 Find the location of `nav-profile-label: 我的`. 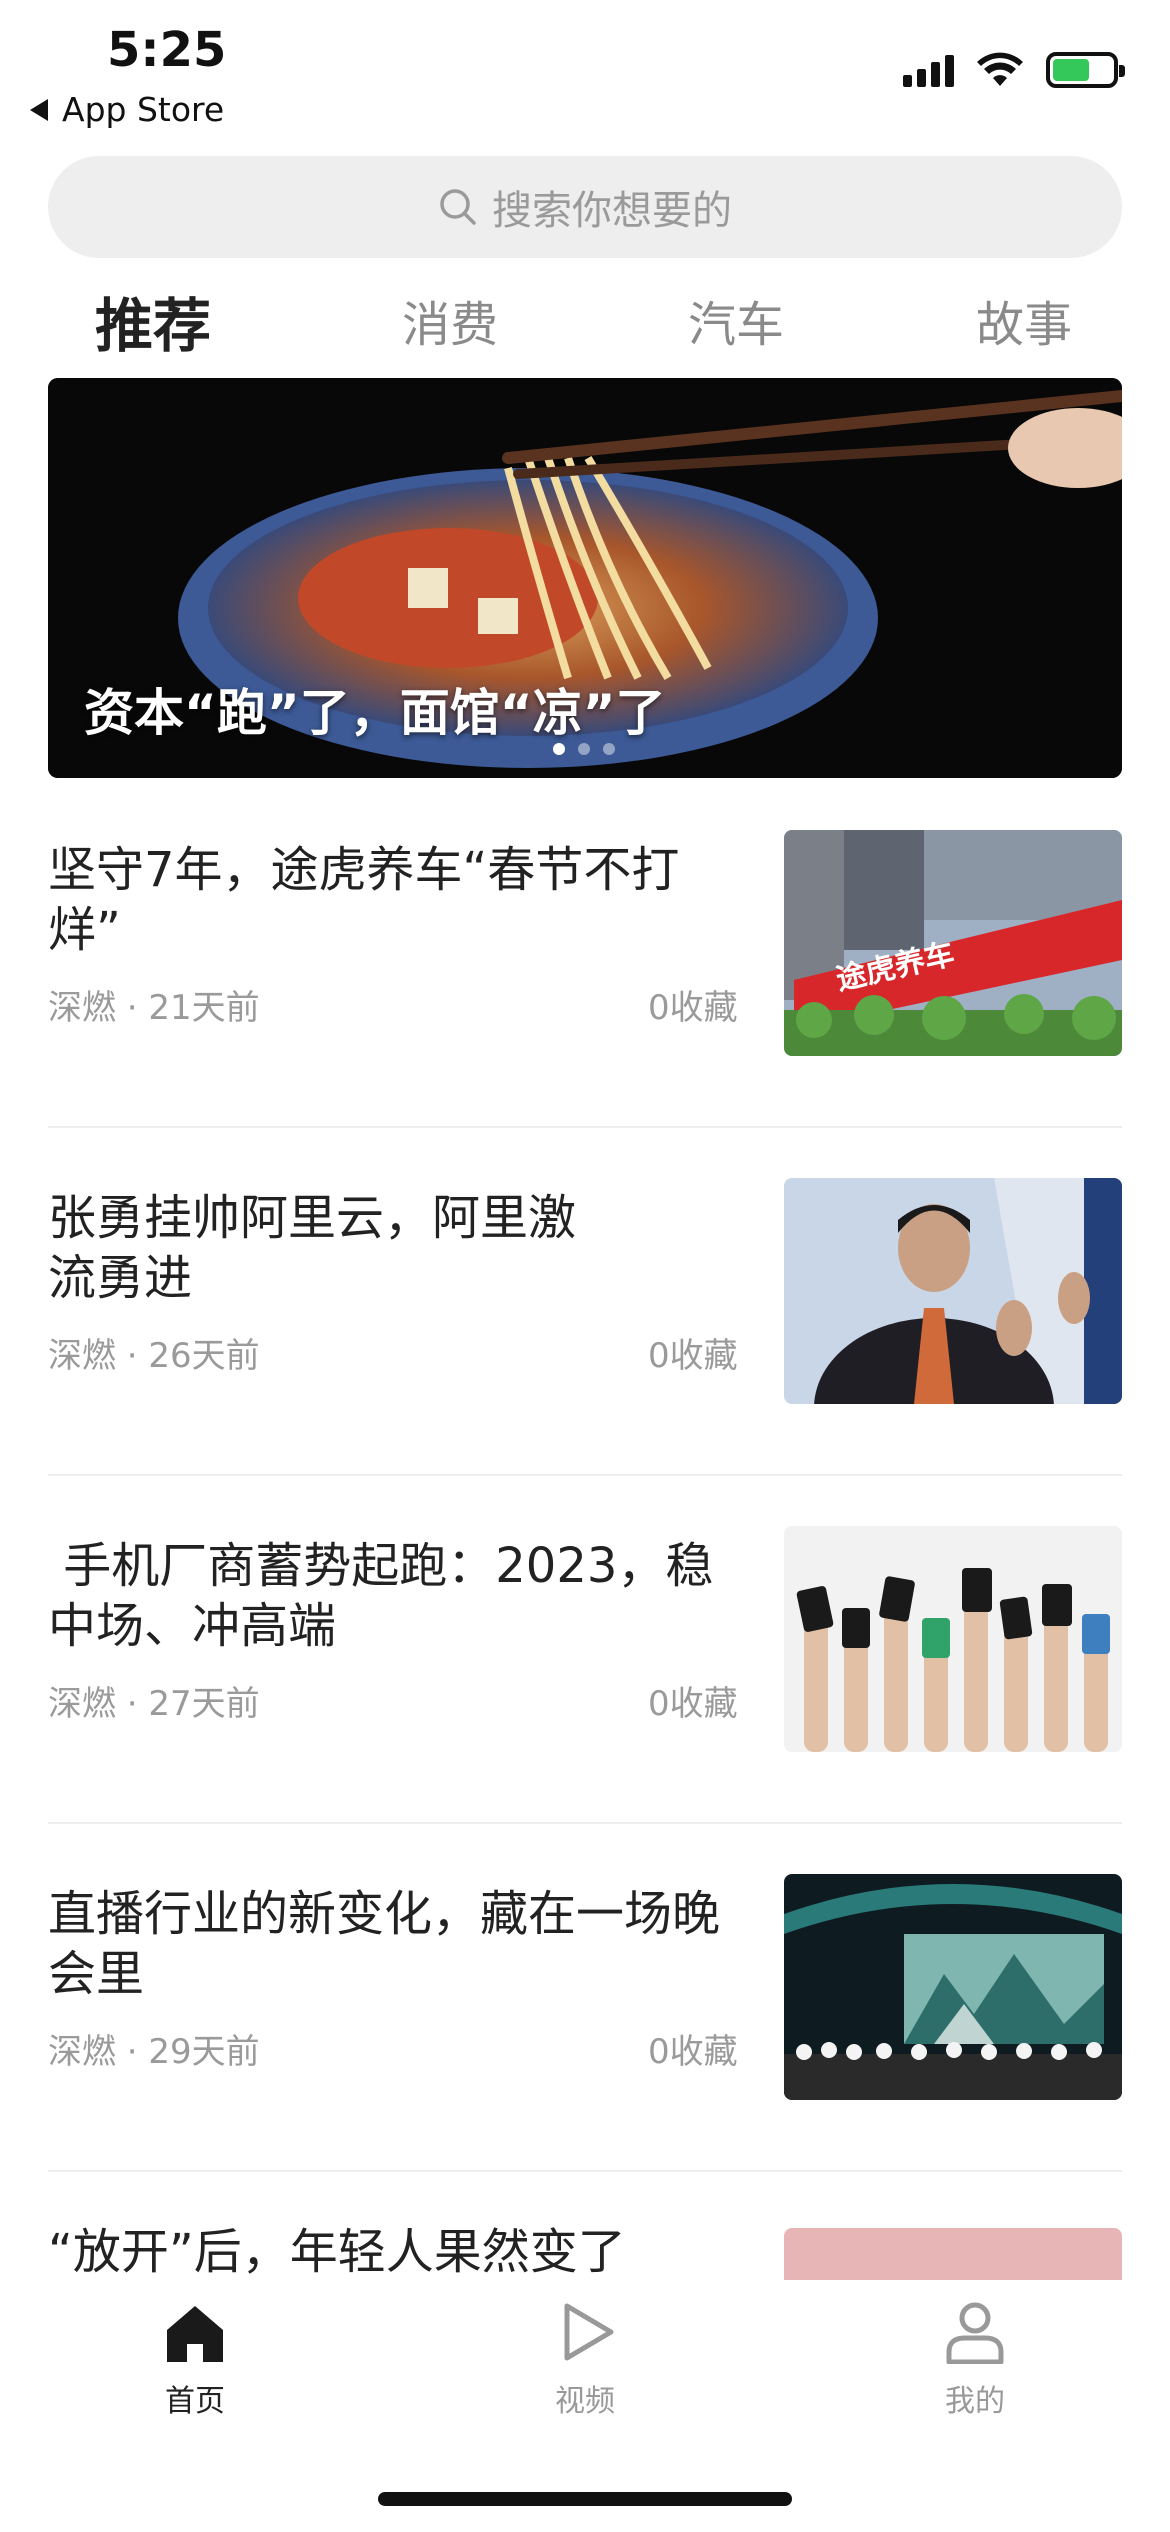

nav-profile-label: 我的 is located at coordinates (975, 2401).